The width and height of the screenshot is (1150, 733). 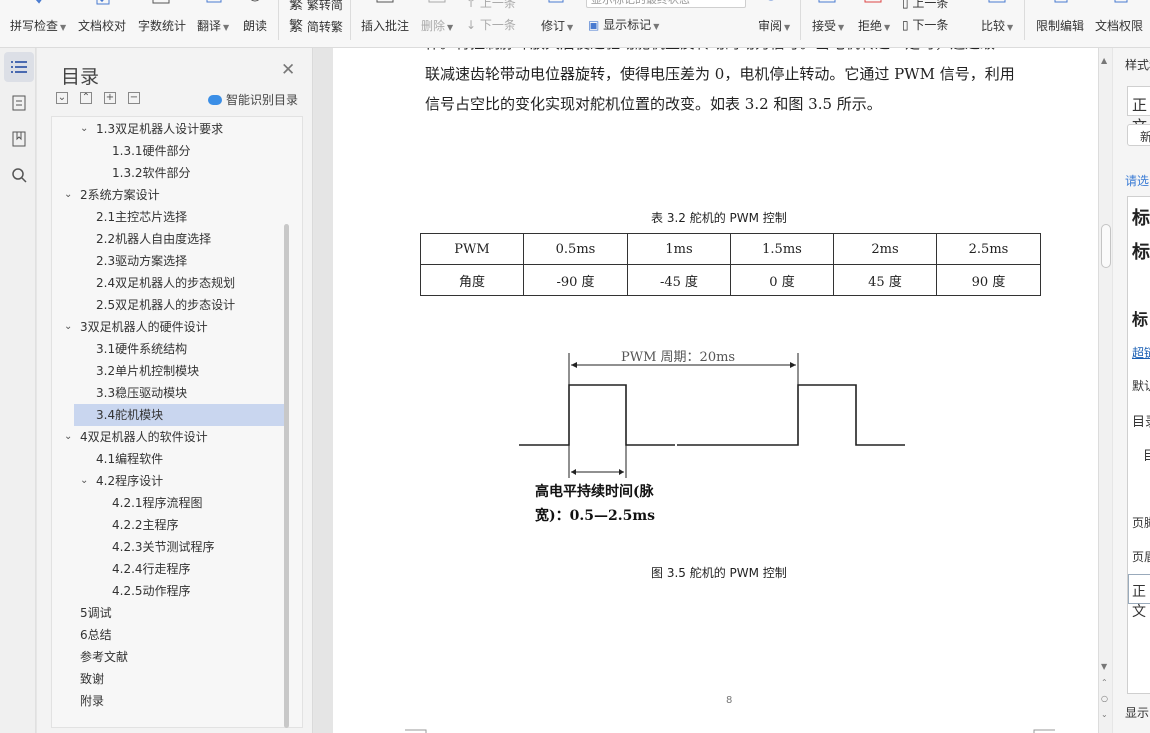 What do you see at coordinates (179, 371) in the screenshot?
I see `toc-item: 3.2单片机控制模块` at bounding box center [179, 371].